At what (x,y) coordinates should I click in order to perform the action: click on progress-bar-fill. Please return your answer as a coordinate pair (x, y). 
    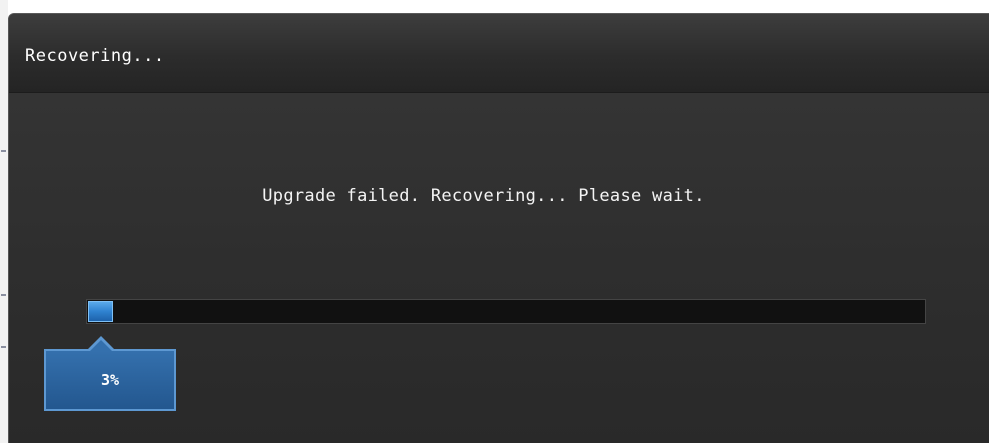
    Looking at the image, I should click on (100, 311).